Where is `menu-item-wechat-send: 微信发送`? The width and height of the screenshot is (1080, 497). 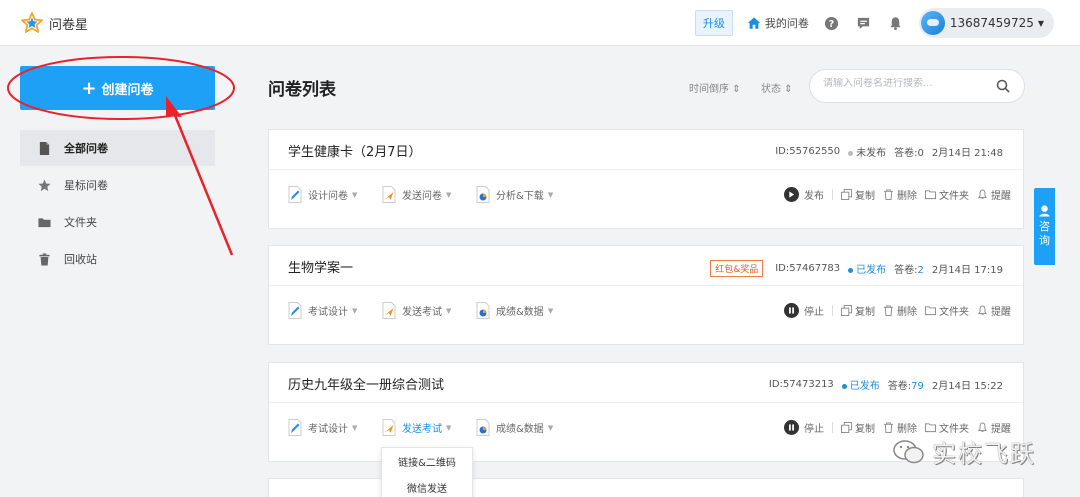 menu-item-wechat-send: 微信发送 is located at coordinates (427, 485).